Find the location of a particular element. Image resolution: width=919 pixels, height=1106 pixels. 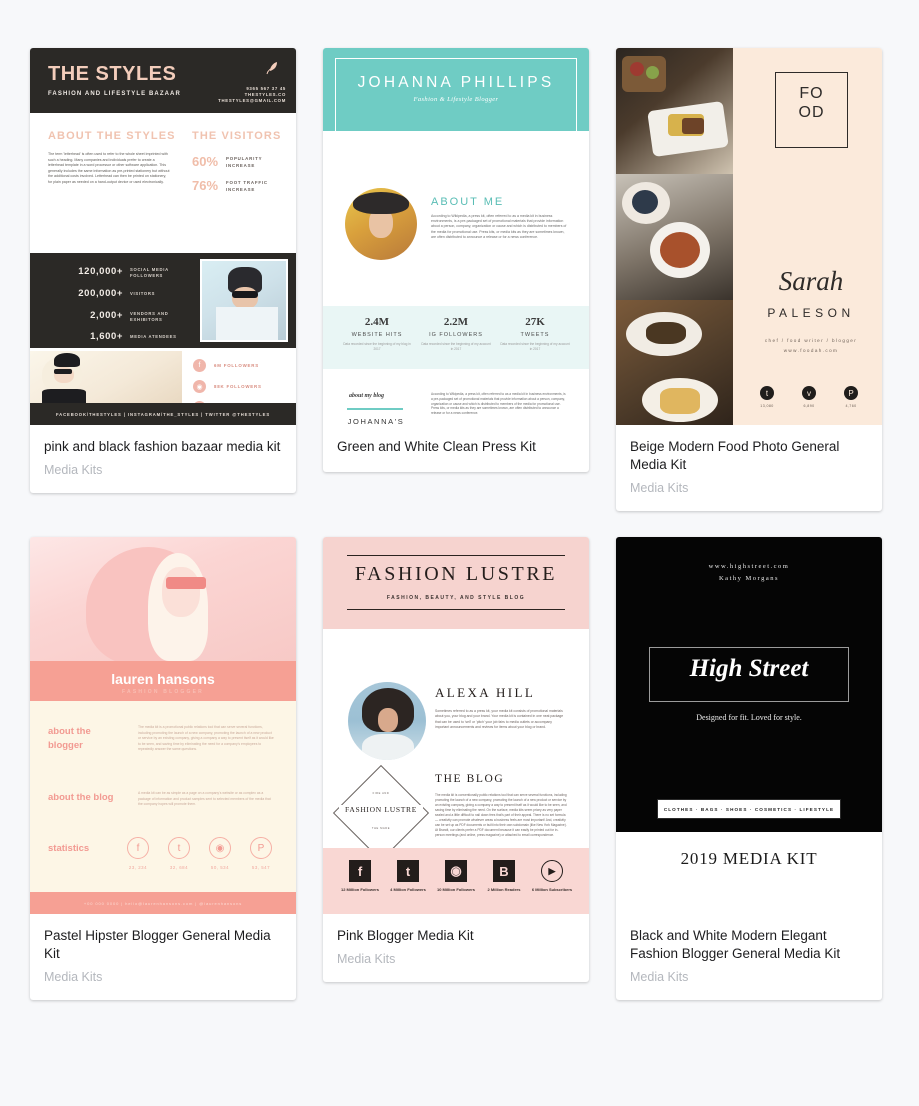

blogger-name: JOHANNA PHILLIPS is located at coordinates (456, 82).